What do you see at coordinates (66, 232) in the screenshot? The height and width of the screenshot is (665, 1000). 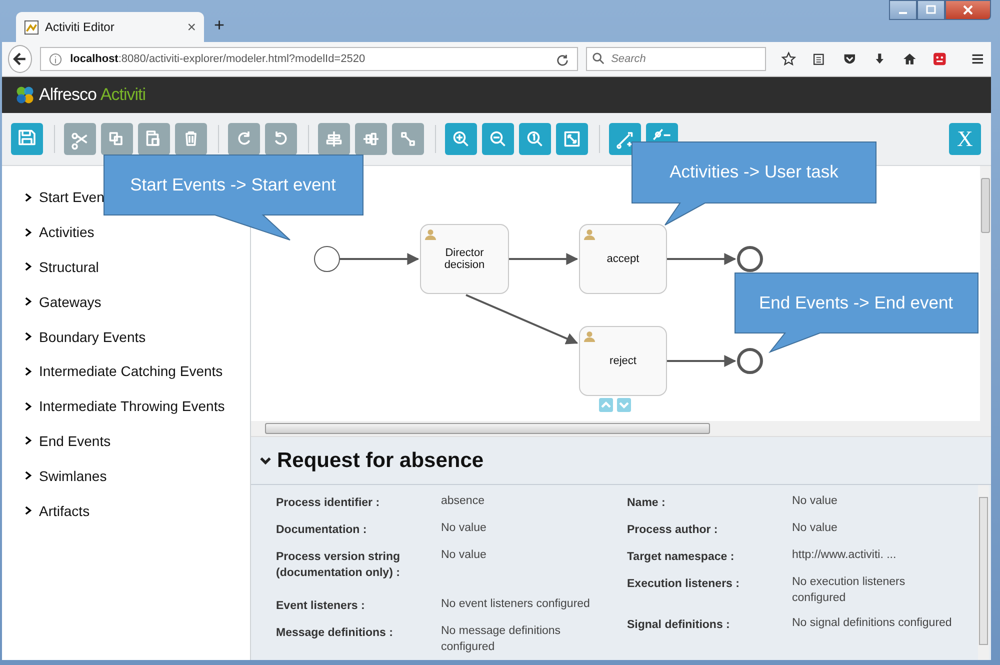 I see `palette-group: Activities` at bounding box center [66, 232].